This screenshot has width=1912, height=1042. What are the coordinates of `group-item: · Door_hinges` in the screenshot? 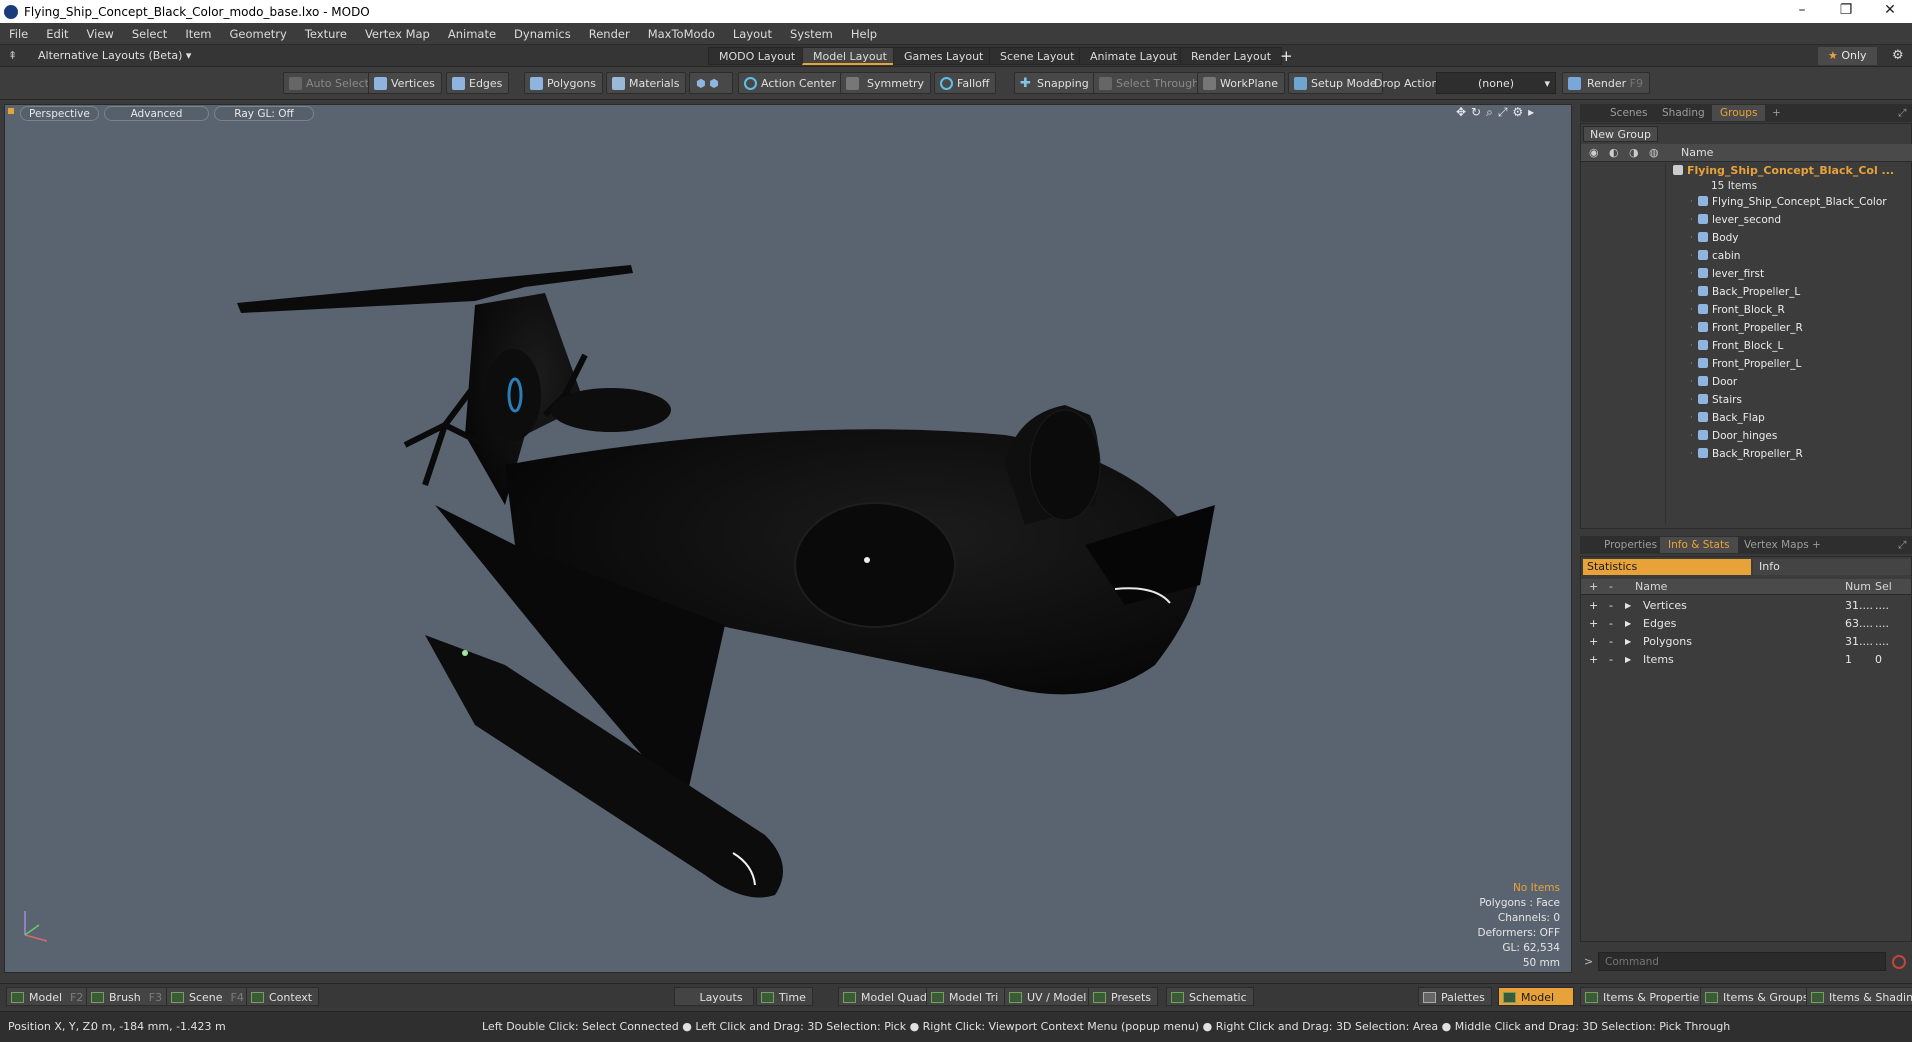 It's located at (1741, 436).